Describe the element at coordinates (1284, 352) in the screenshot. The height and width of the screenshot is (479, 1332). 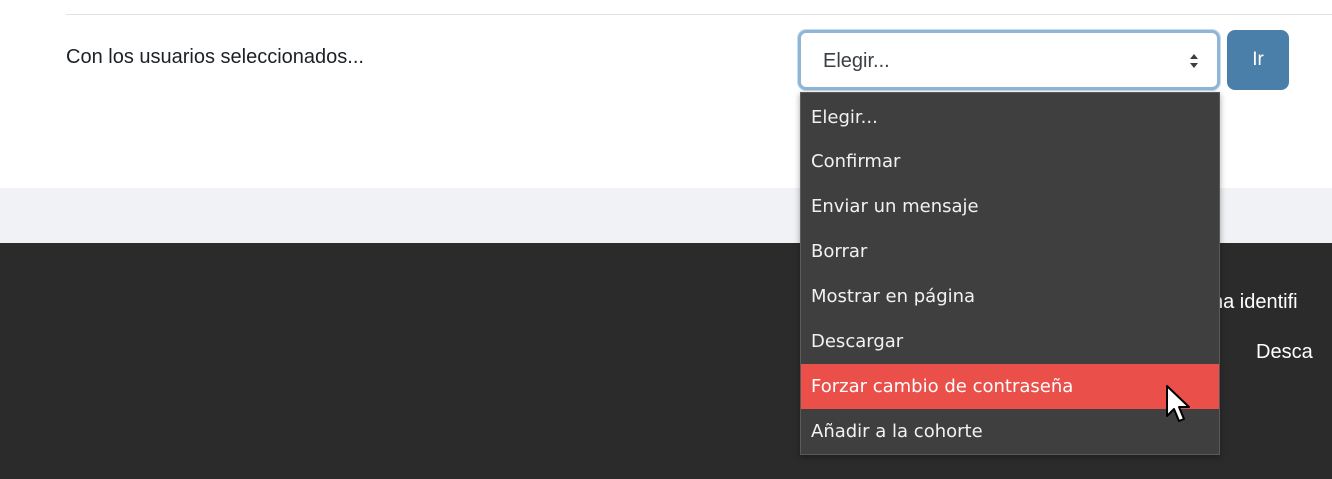
I see `footer-download-link: Desca` at that location.